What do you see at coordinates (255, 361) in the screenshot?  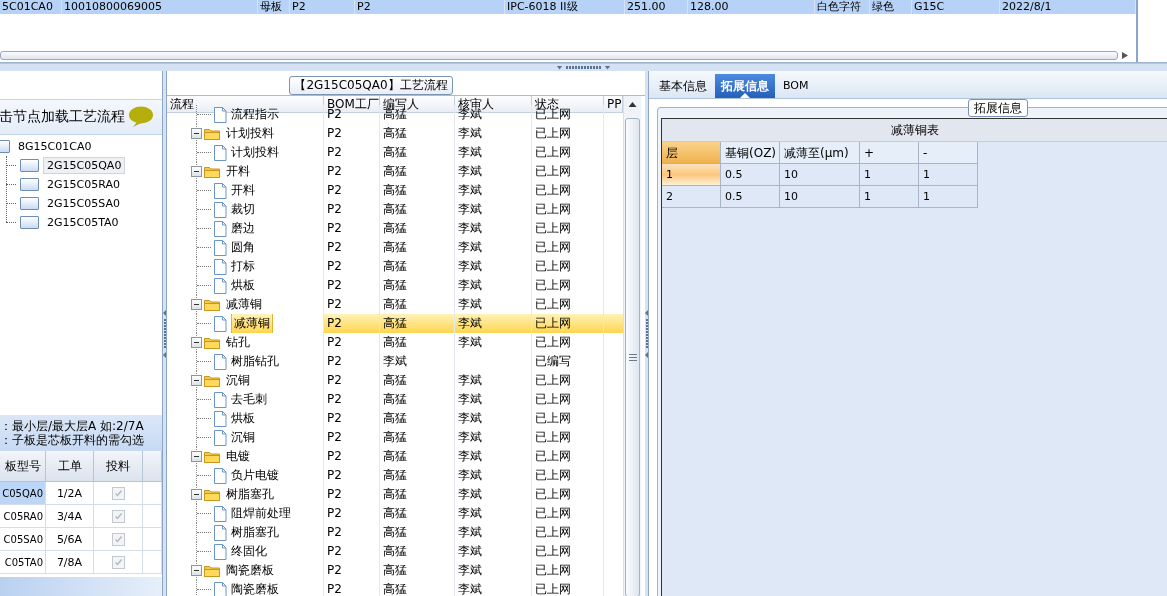 I see `tree-item: 树脂钻孔` at bounding box center [255, 361].